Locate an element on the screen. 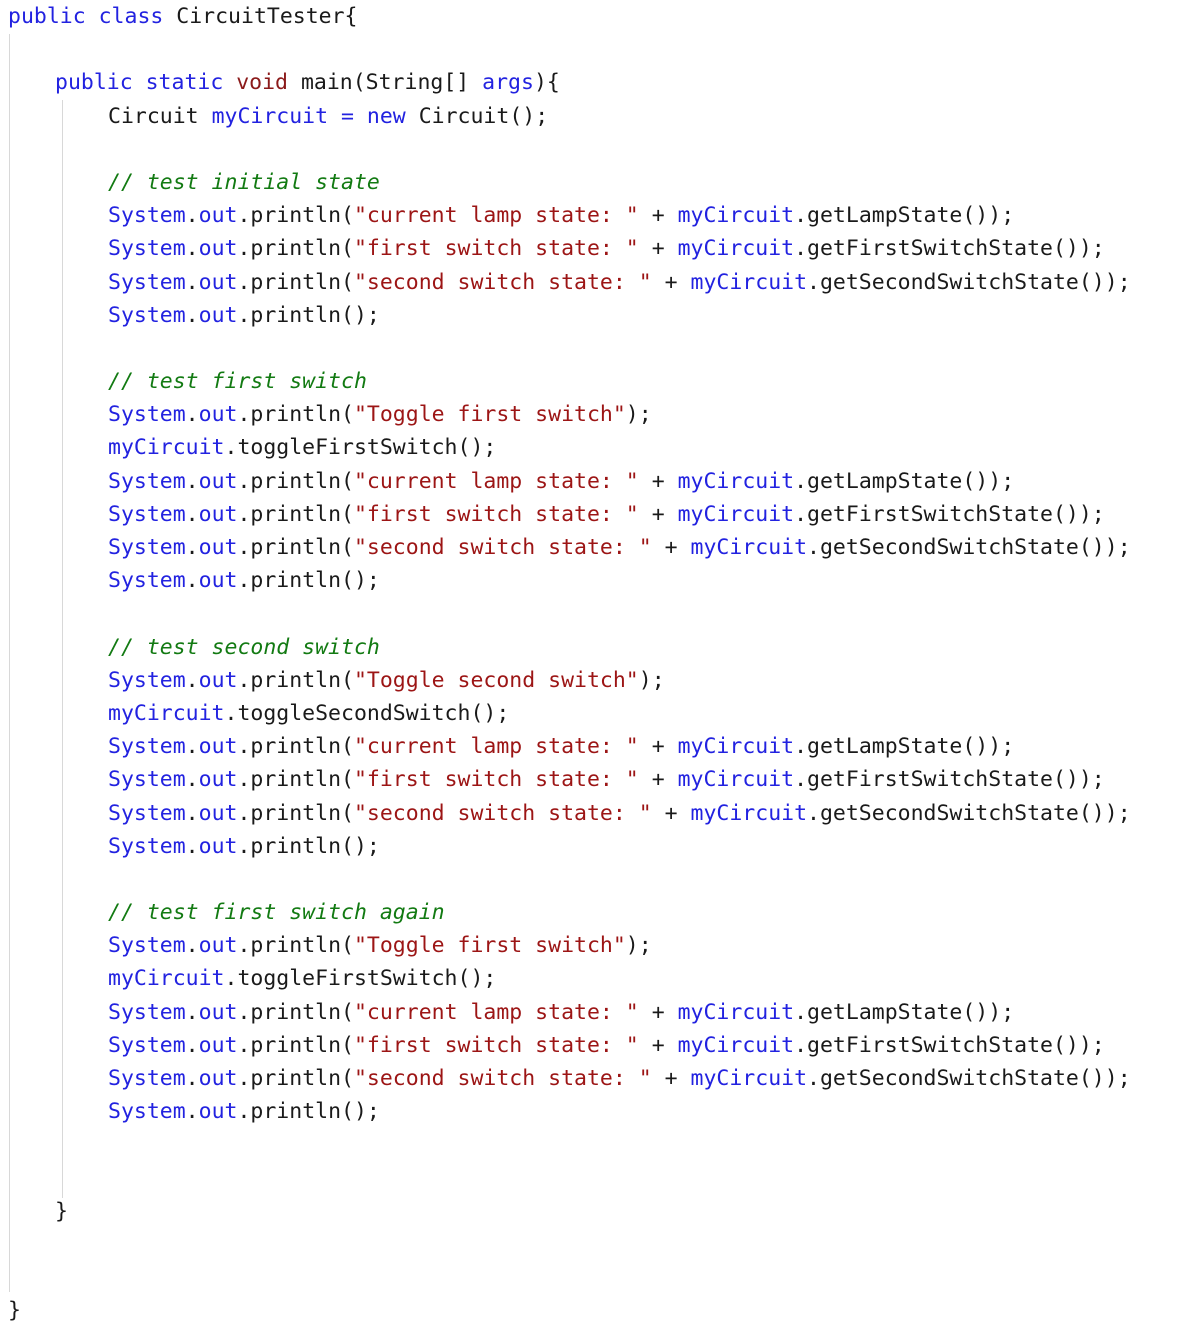 Image resolution: width=1200 pixels, height=1333 pixels. code-token-ident: .getFirstSwitchState()); is located at coordinates (949, 514).